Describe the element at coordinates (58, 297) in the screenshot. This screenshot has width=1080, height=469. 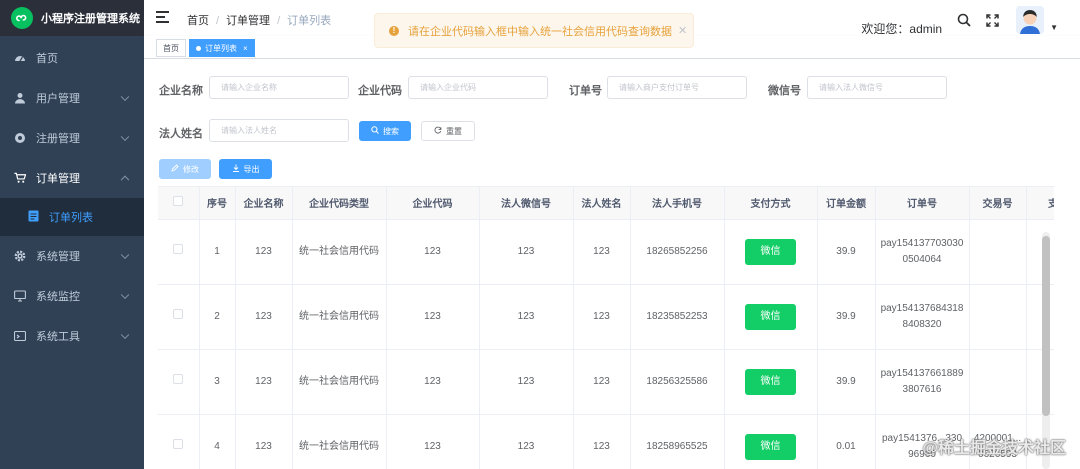
I see `sidebar-item-label: 系统监控` at that location.